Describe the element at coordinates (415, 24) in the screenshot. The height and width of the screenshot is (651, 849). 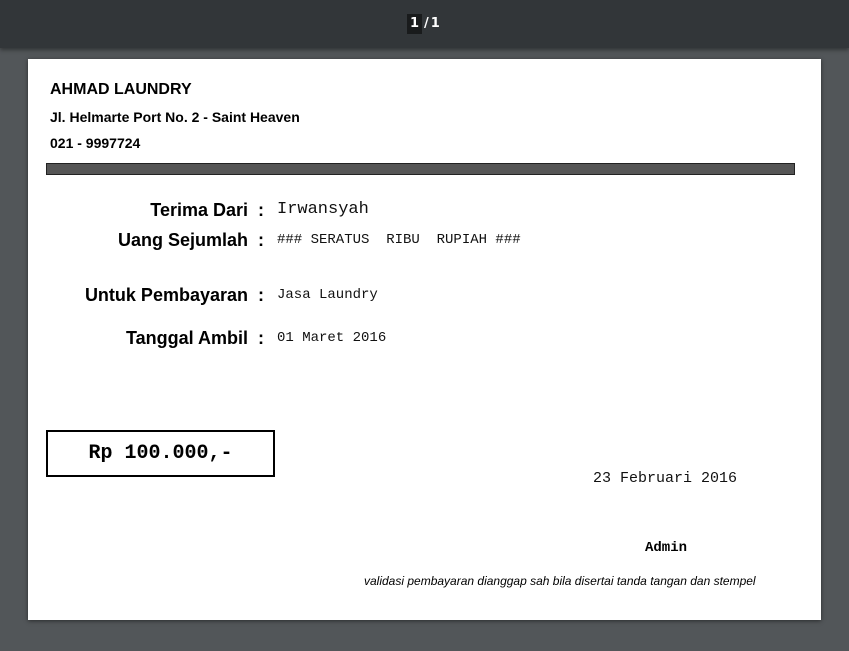
I see `current-page-number: 1` at that location.